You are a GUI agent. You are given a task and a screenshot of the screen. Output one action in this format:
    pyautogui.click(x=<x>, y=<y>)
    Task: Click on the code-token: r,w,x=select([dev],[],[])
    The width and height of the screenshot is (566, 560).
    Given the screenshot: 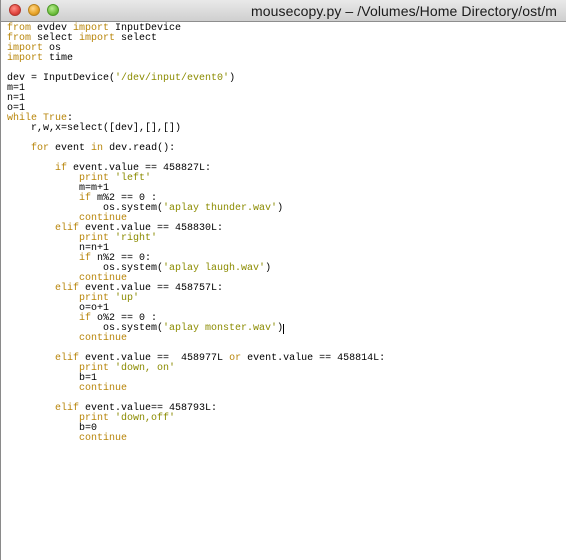 What is the action you would take?
    pyautogui.click(x=94, y=128)
    